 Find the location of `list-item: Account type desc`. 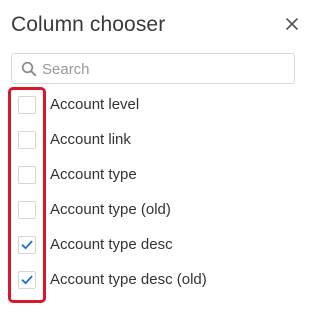

list-item: Account type desc is located at coordinates (153, 246).